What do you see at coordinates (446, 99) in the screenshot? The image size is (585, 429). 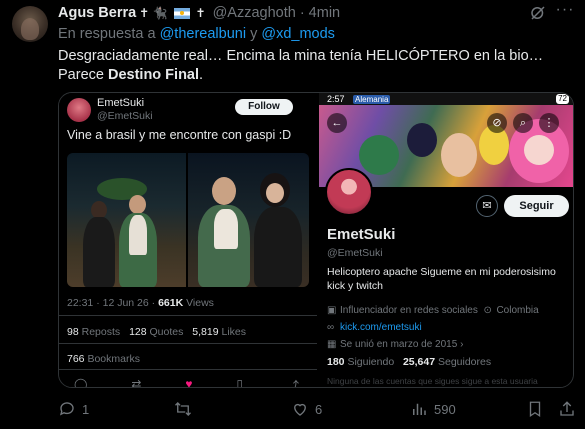 I see `phone-status-bar: 2:57 Alemania 72` at bounding box center [446, 99].